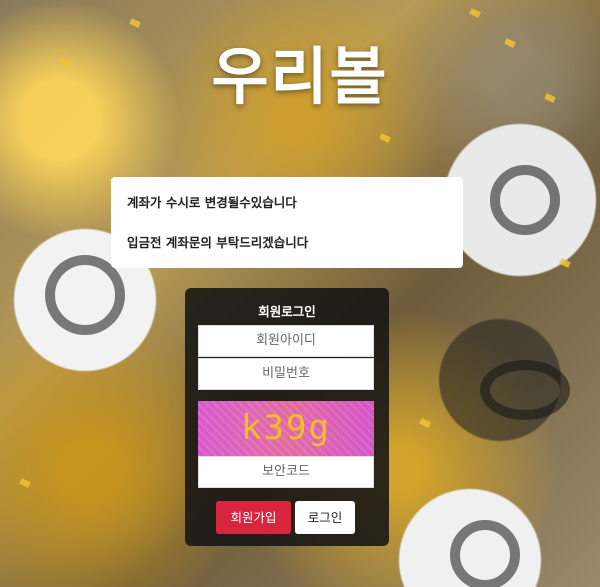 Image resolution: width=600 pixels, height=587 pixels. What do you see at coordinates (287, 311) in the screenshot?
I see `login-title: 회원로그인` at bounding box center [287, 311].